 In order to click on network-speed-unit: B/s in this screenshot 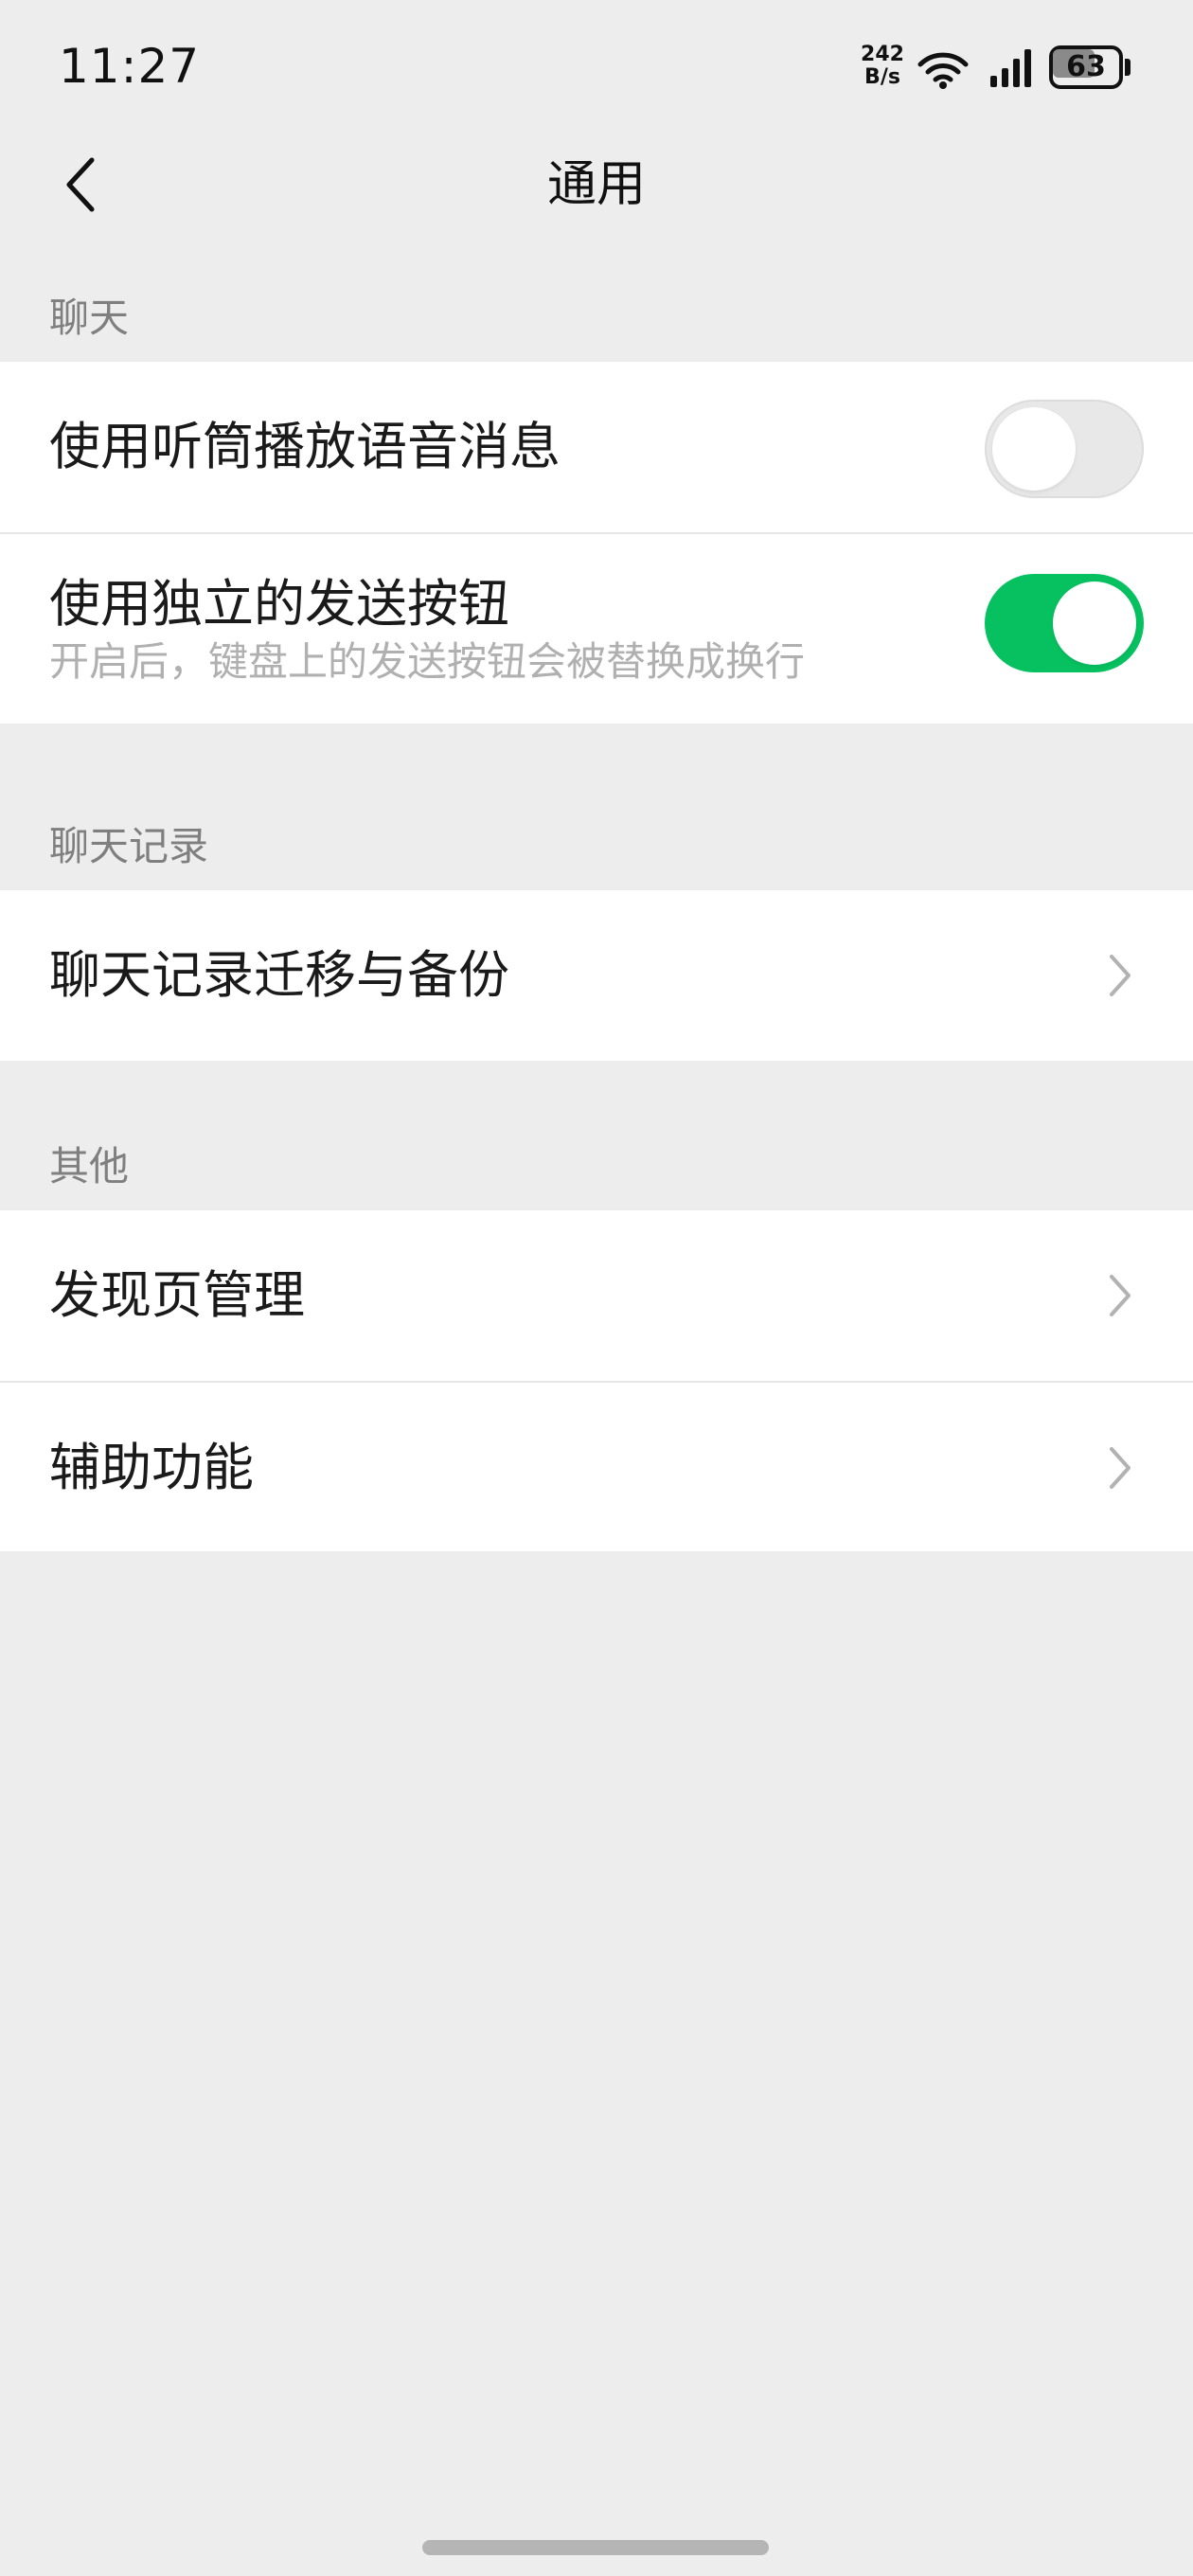, I will do `click(882, 77)`.